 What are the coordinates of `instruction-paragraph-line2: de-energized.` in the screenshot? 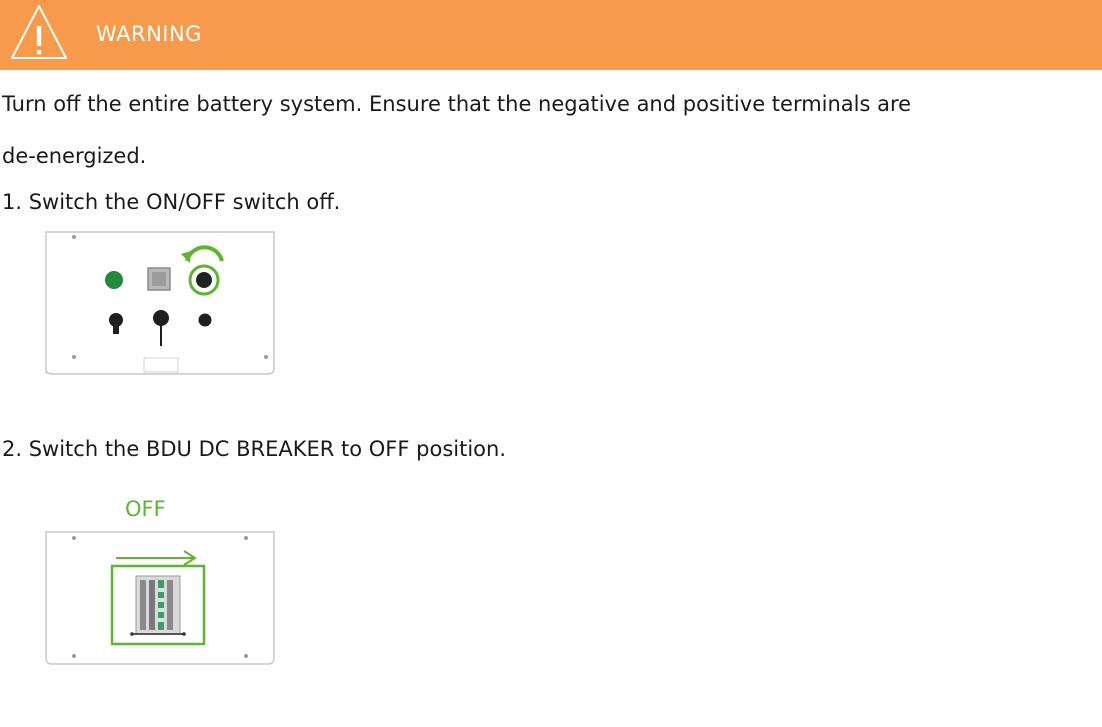 It's located at (74, 156).